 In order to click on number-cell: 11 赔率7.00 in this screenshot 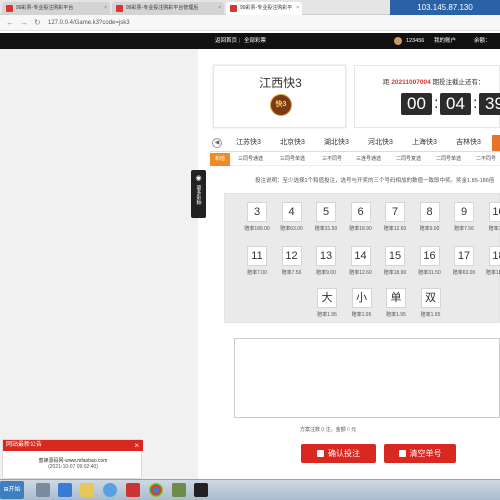, I will do `click(257, 264)`.